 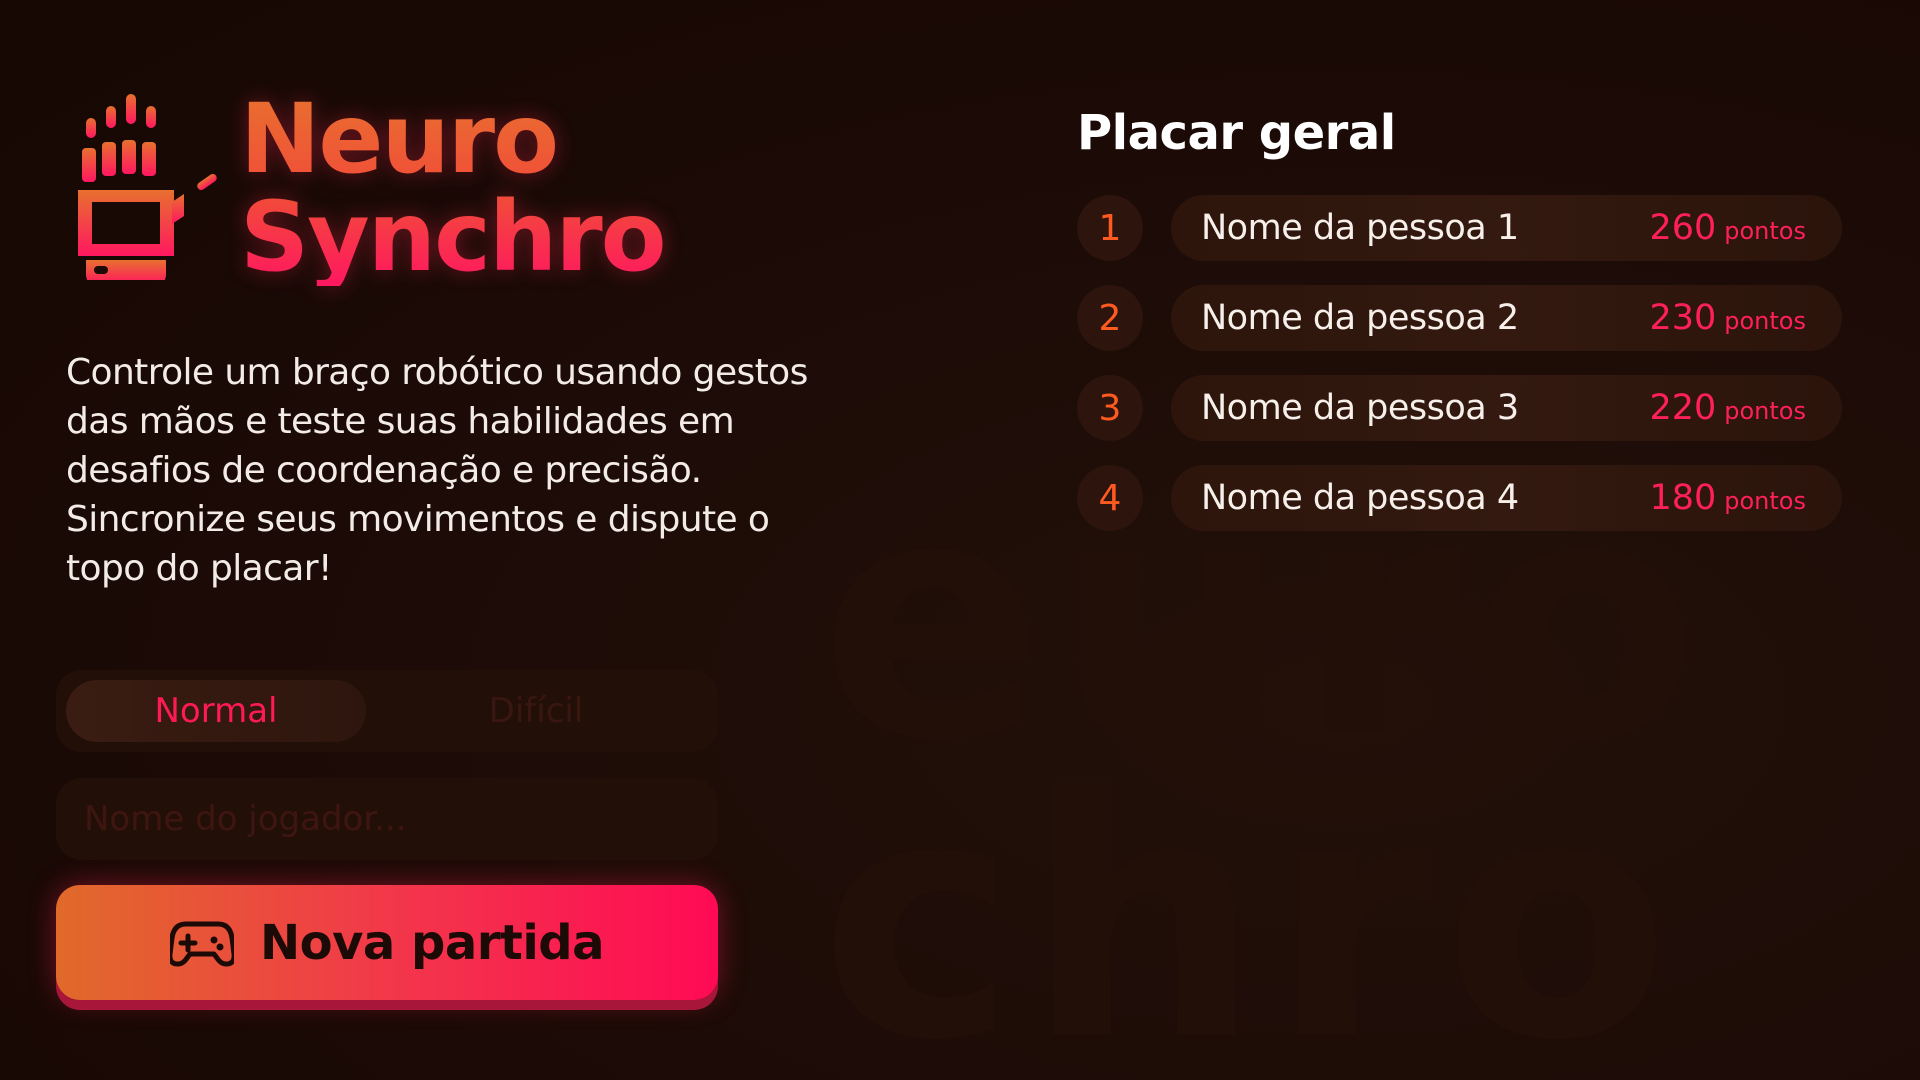 What do you see at coordinates (432, 942) in the screenshot?
I see `new-game-label: Nova partida` at bounding box center [432, 942].